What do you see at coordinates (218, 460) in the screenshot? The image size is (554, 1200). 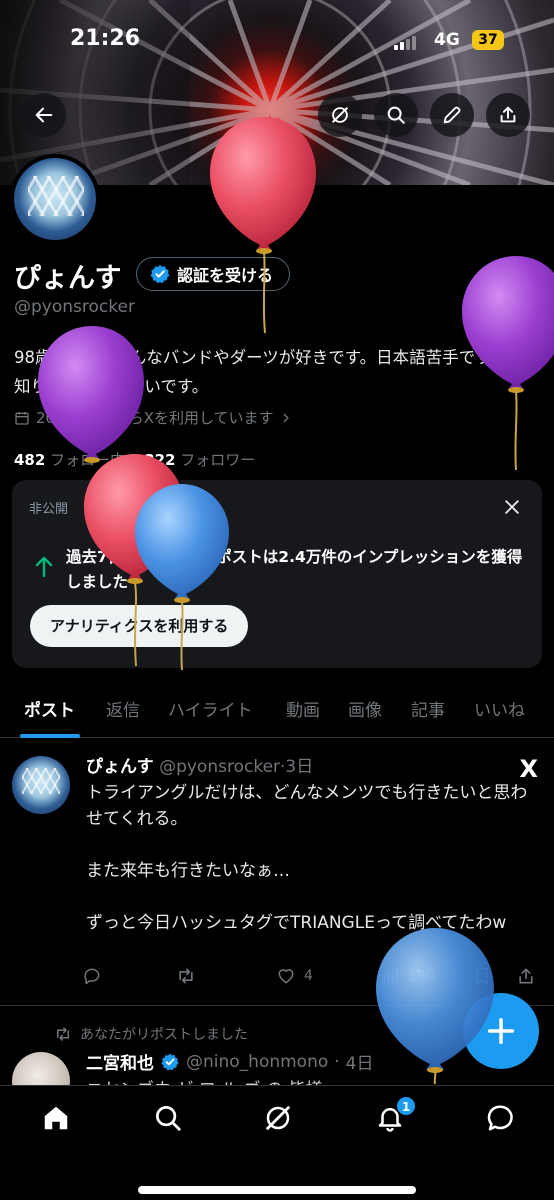 I see `followers-label: フォロワー` at bounding box center [218, 460].